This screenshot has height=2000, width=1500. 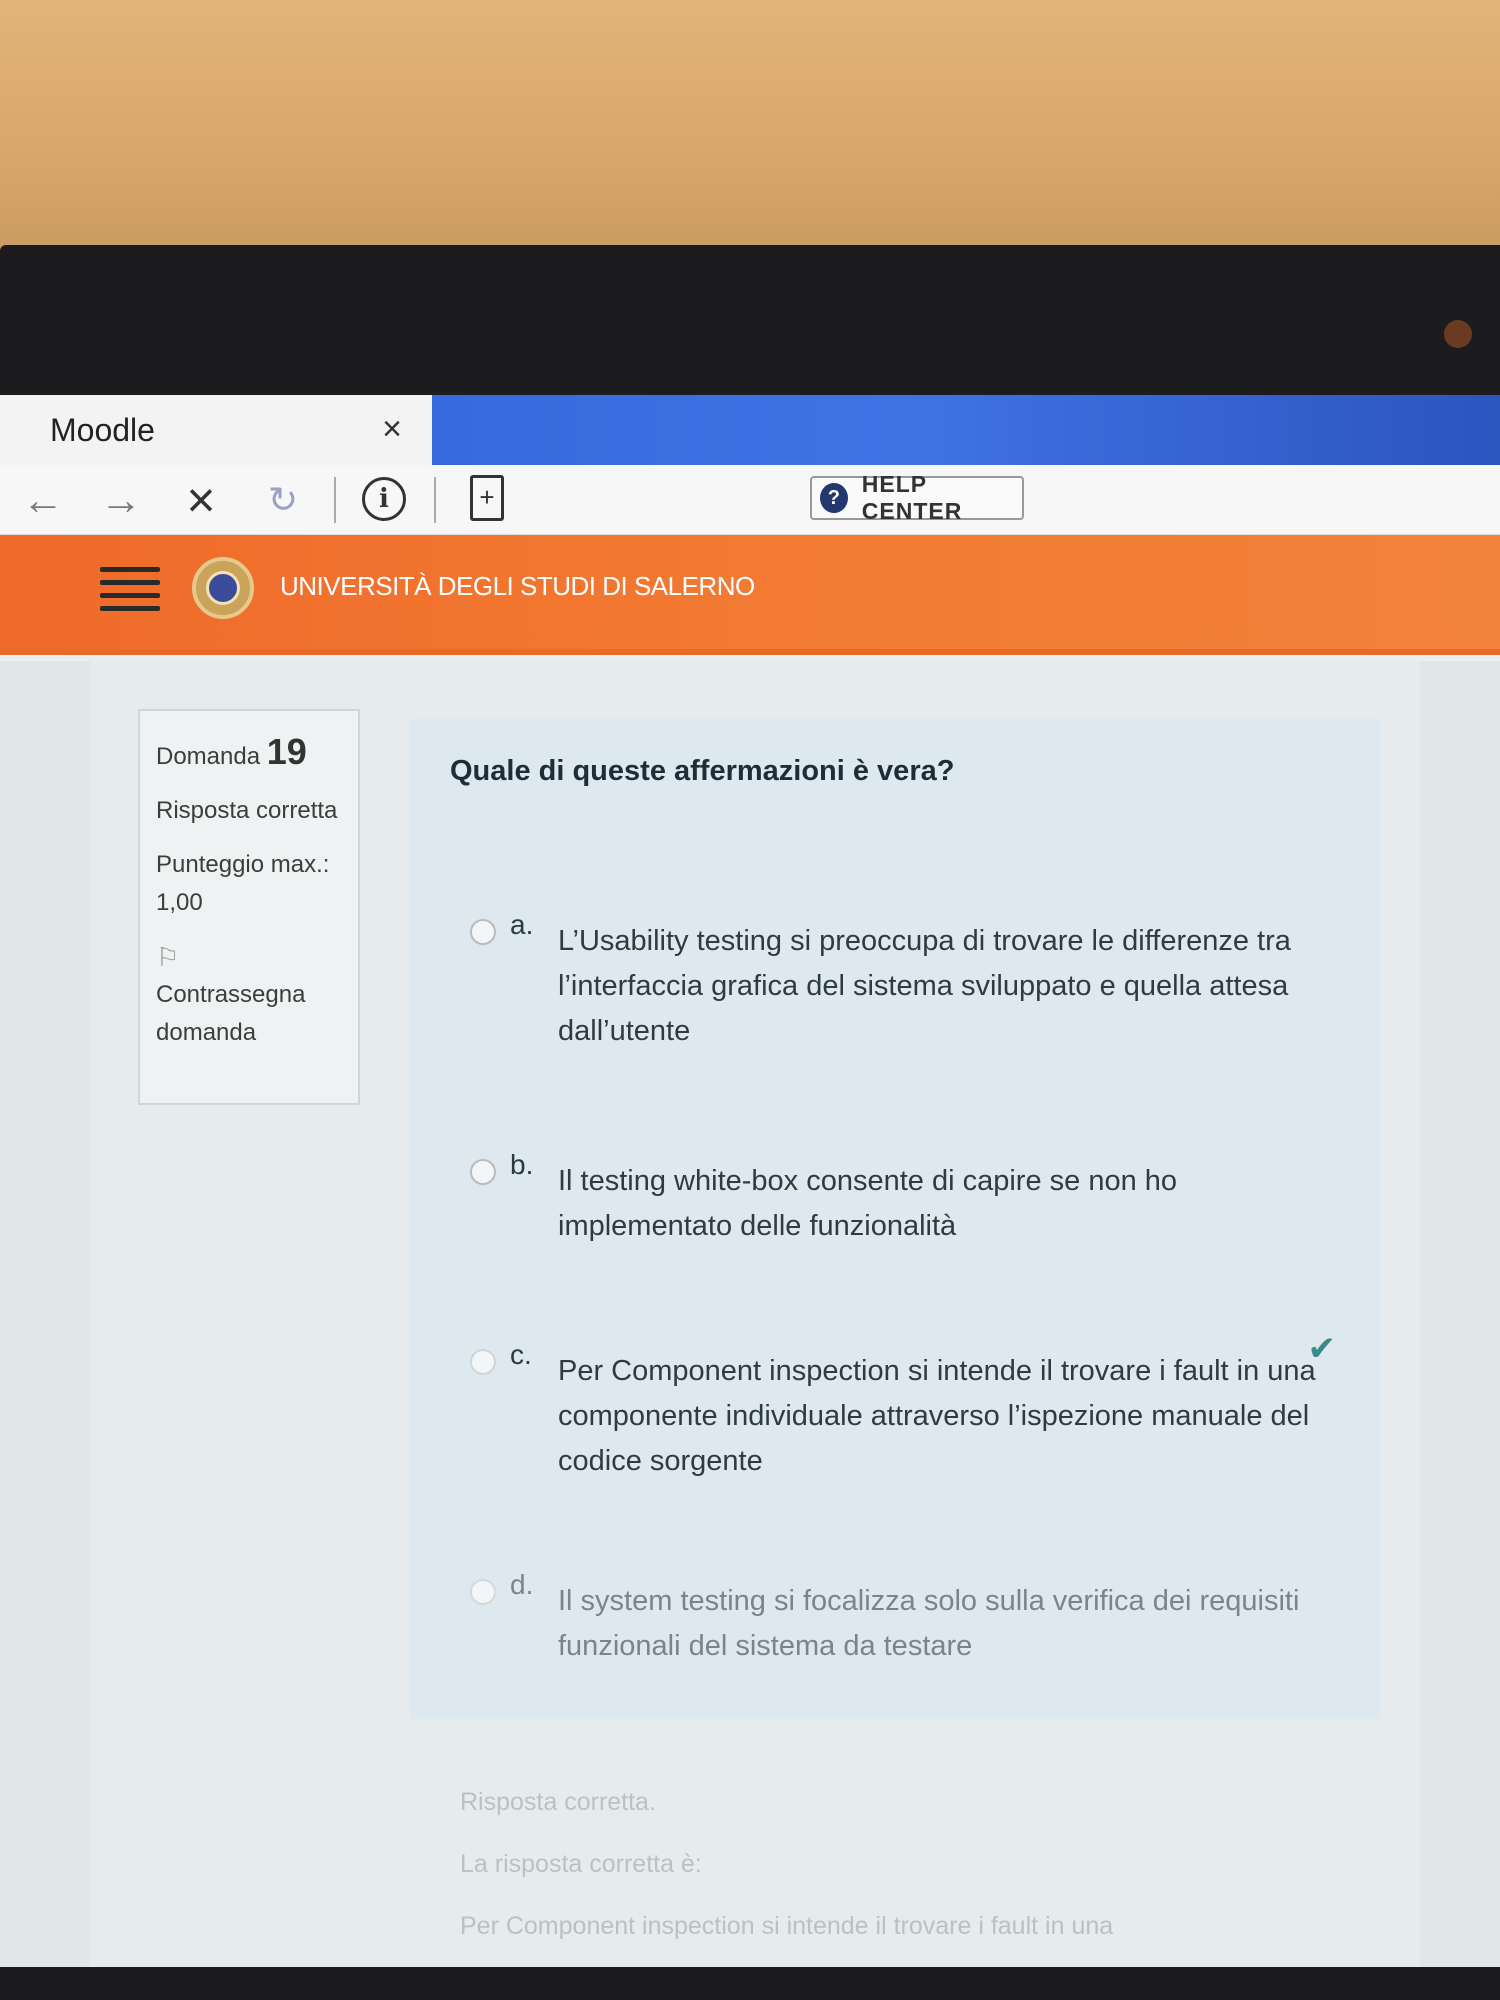 I want to click on bezel-light, so click(x=1458, y=334).